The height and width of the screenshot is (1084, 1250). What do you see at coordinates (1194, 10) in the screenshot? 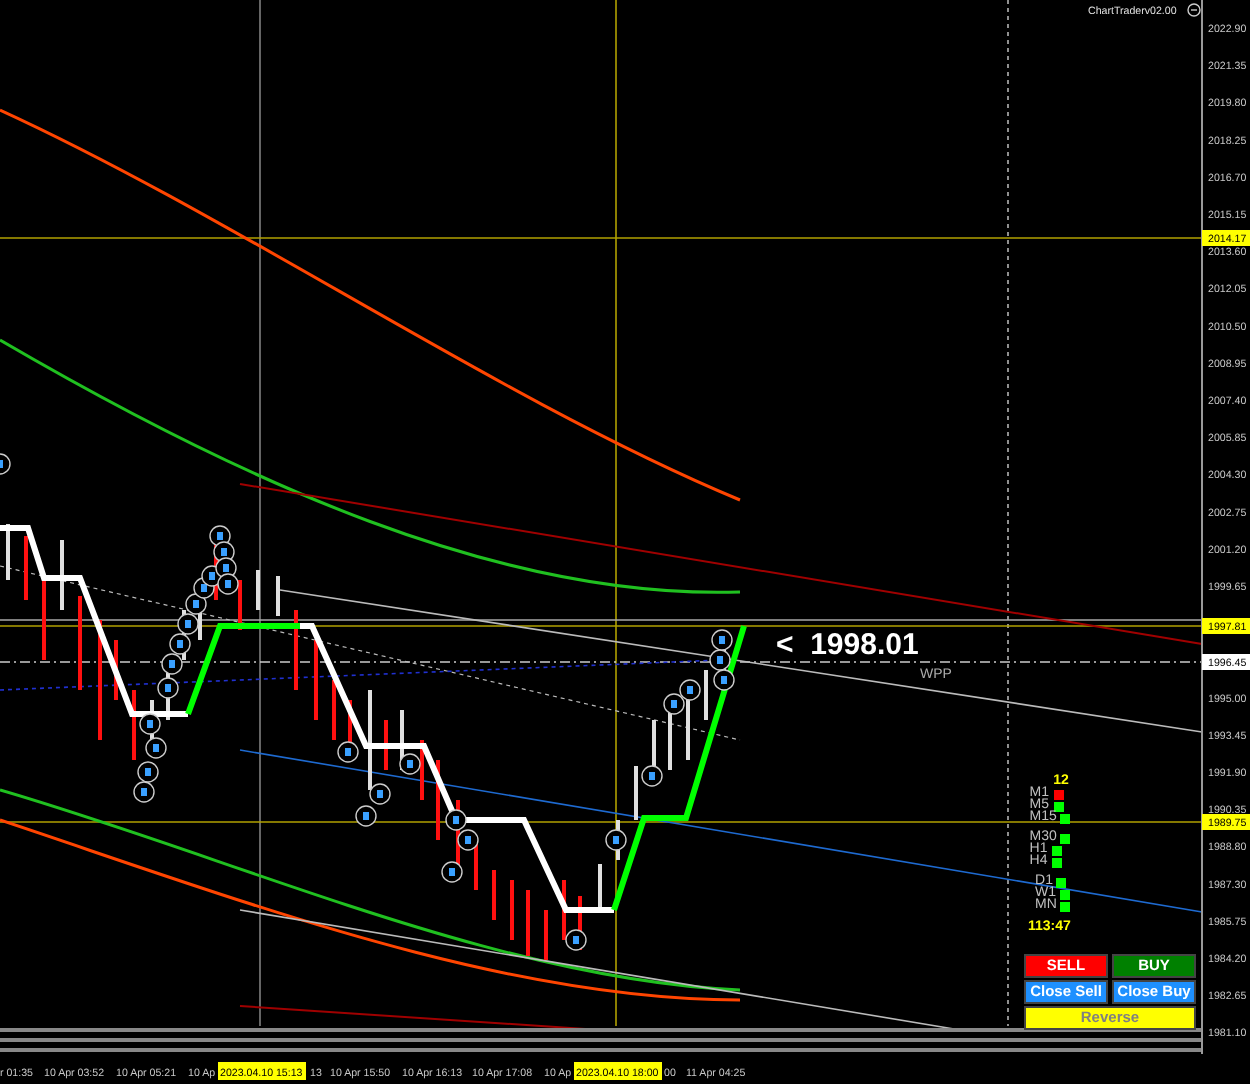
I see `minimize-icon` at bounding box center [1194, 10].